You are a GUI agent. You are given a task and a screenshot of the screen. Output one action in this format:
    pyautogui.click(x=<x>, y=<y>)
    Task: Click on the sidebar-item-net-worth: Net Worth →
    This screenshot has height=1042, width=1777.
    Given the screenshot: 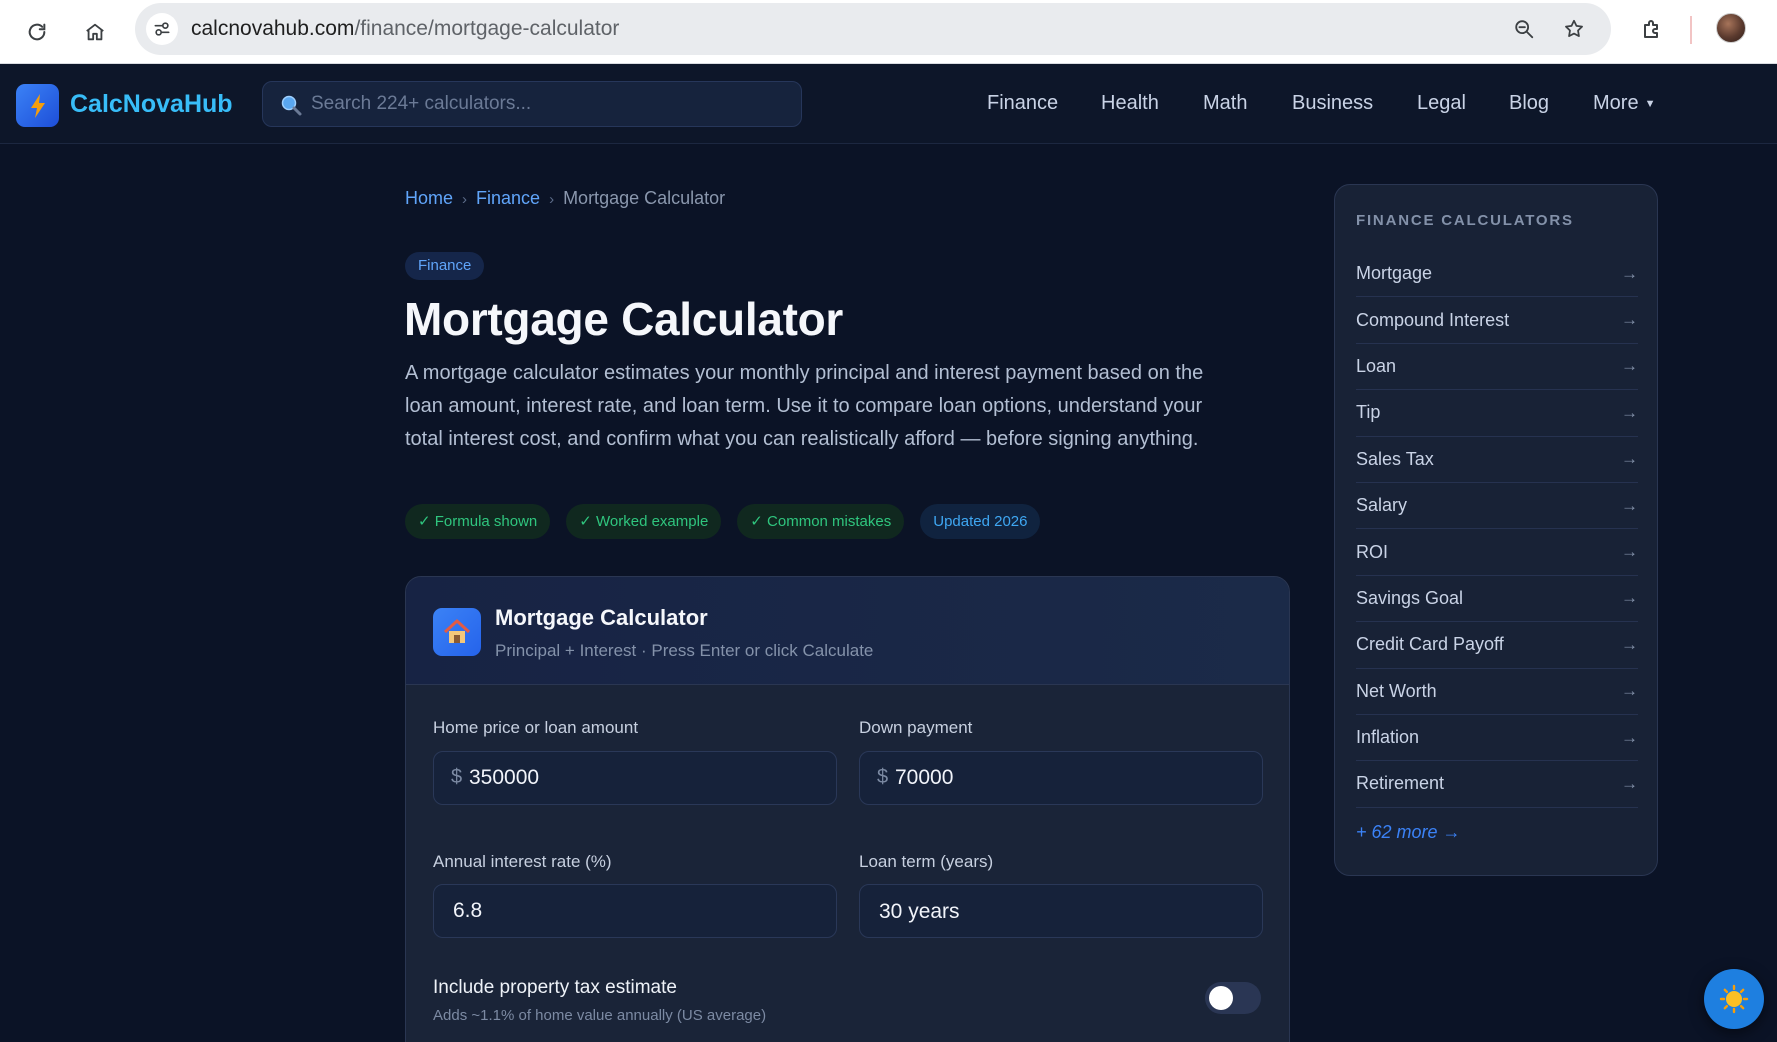 What is the action you would take?
    pyautogui.click(x=1497, y=692)
    